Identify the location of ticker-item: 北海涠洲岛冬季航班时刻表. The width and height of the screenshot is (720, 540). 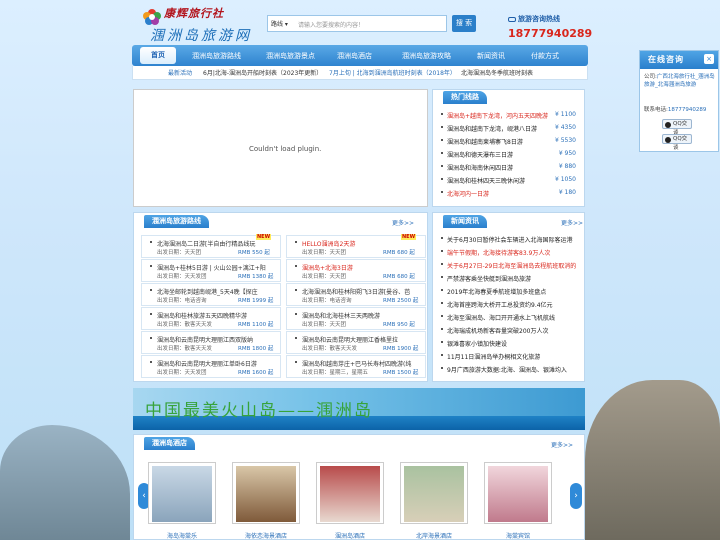
(497, 72).